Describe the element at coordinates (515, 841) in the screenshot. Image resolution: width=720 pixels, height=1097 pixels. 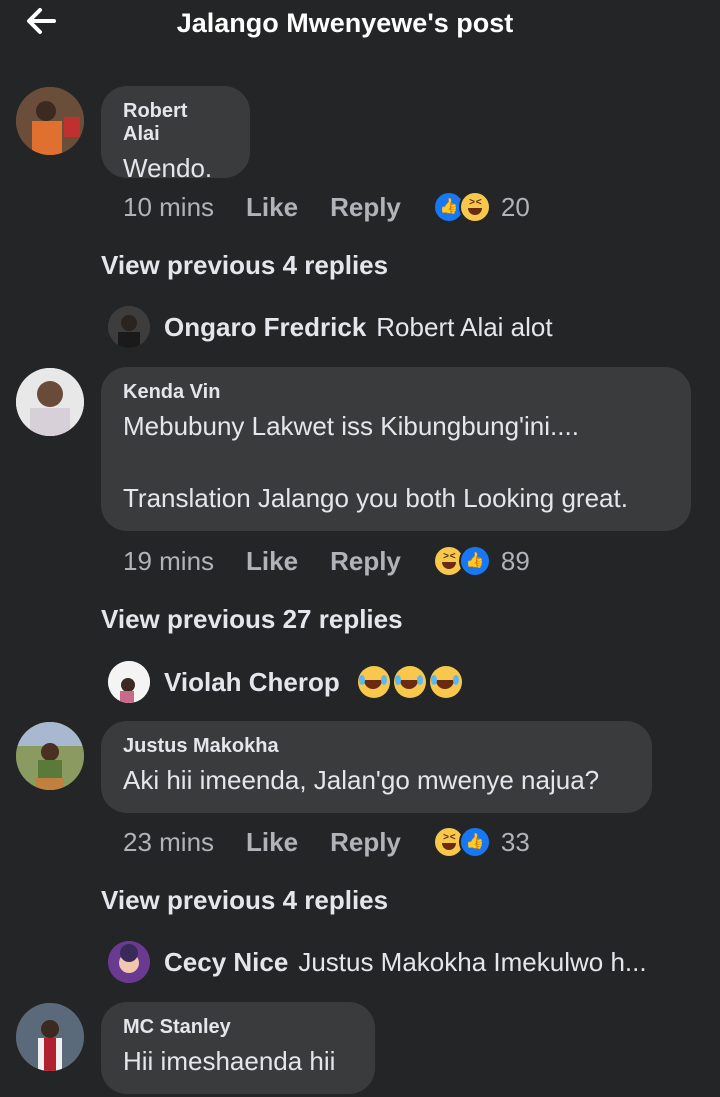
I see `reaction-count: 33` at that location.